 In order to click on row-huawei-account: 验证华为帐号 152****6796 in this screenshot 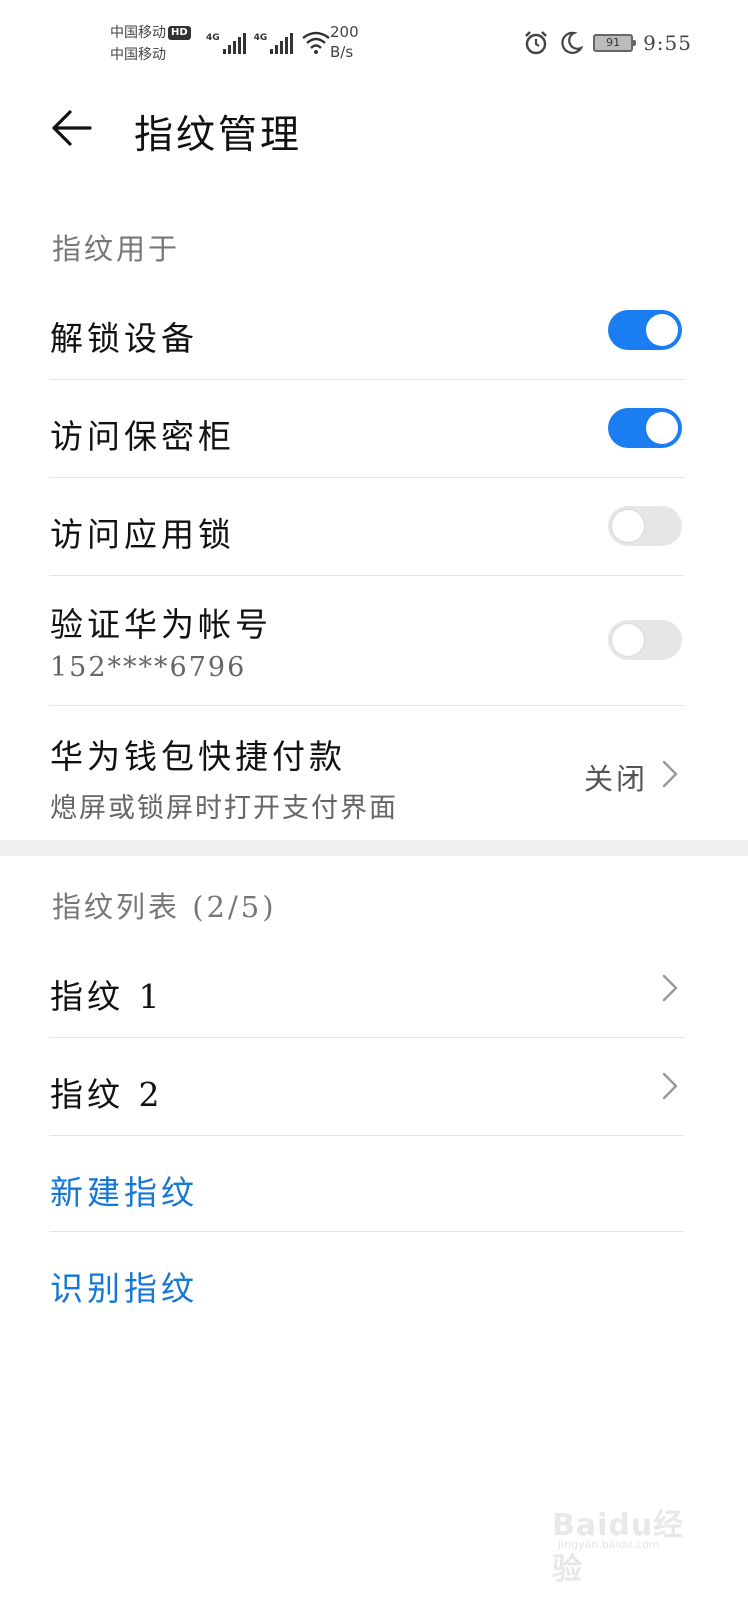, I will do `click(367, 641)`.